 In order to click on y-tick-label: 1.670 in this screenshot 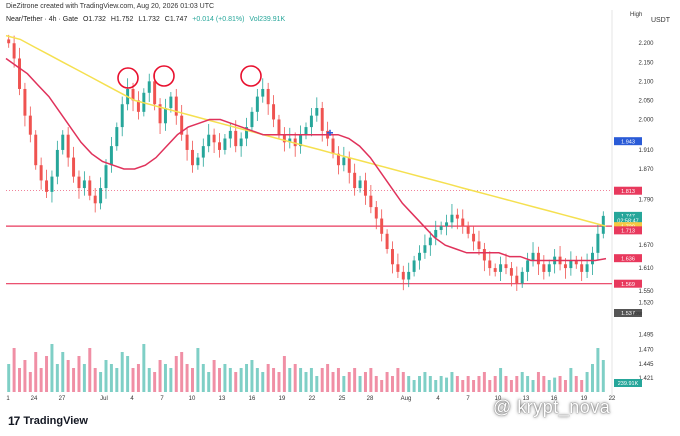, I will do `click(646, 246)`.